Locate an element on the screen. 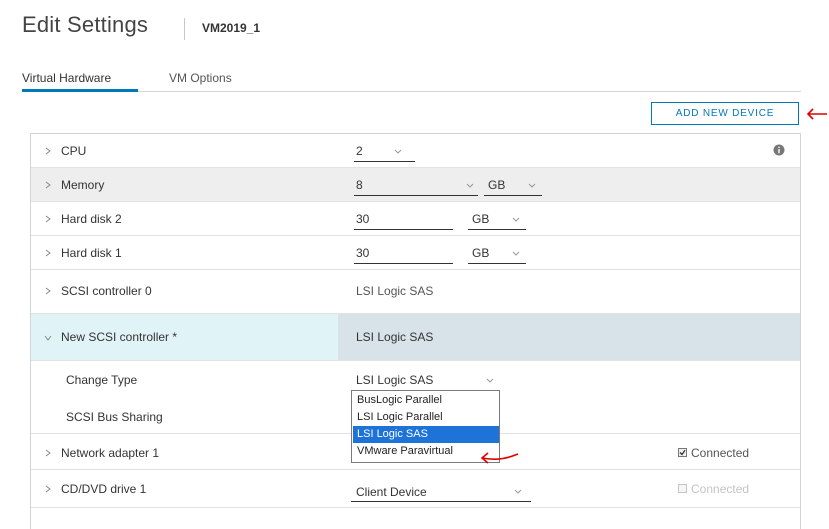 The image size is (829, 529). hard-disk-1-size: 30 is located at coordinates (363, 253).